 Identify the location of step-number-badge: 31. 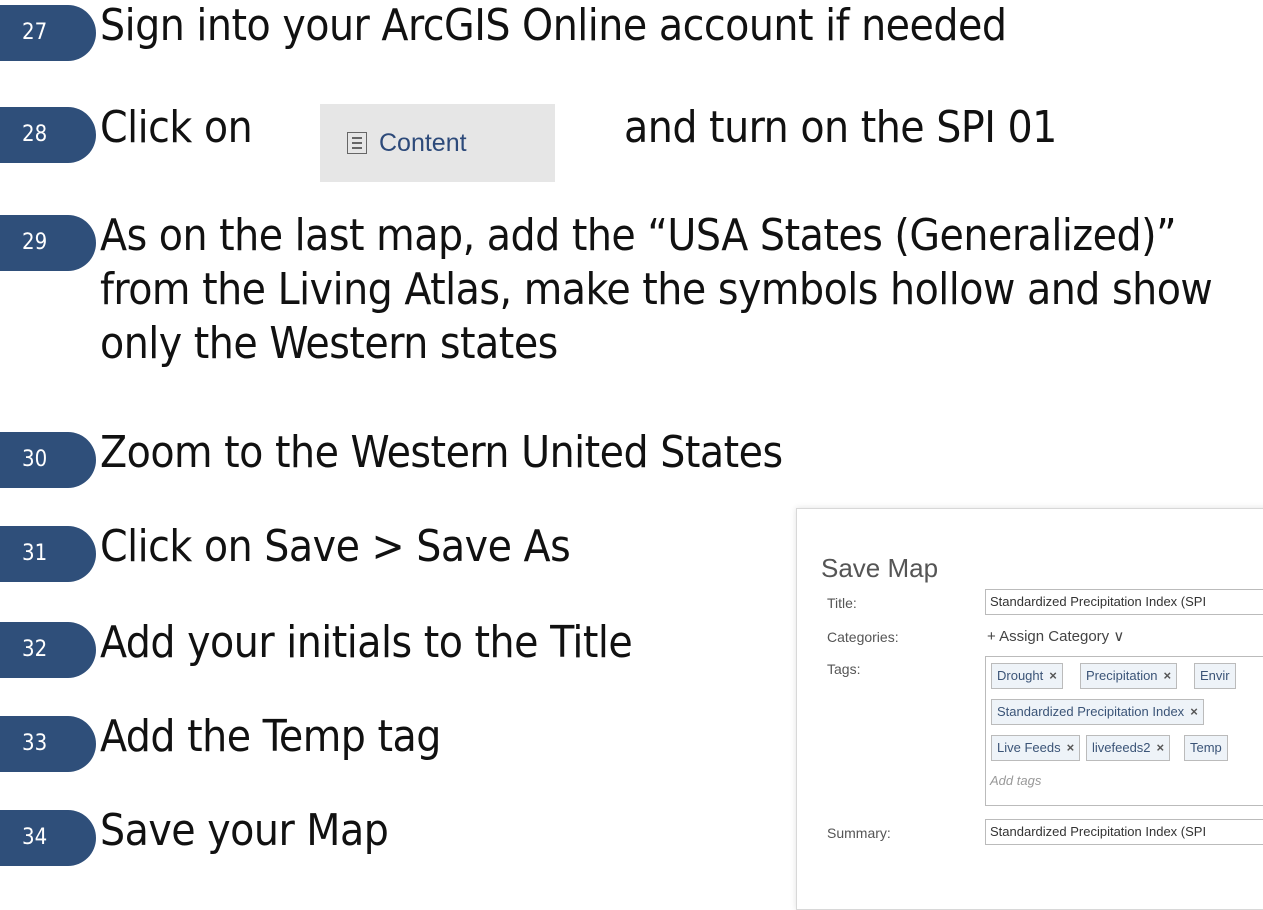
(48, 554).